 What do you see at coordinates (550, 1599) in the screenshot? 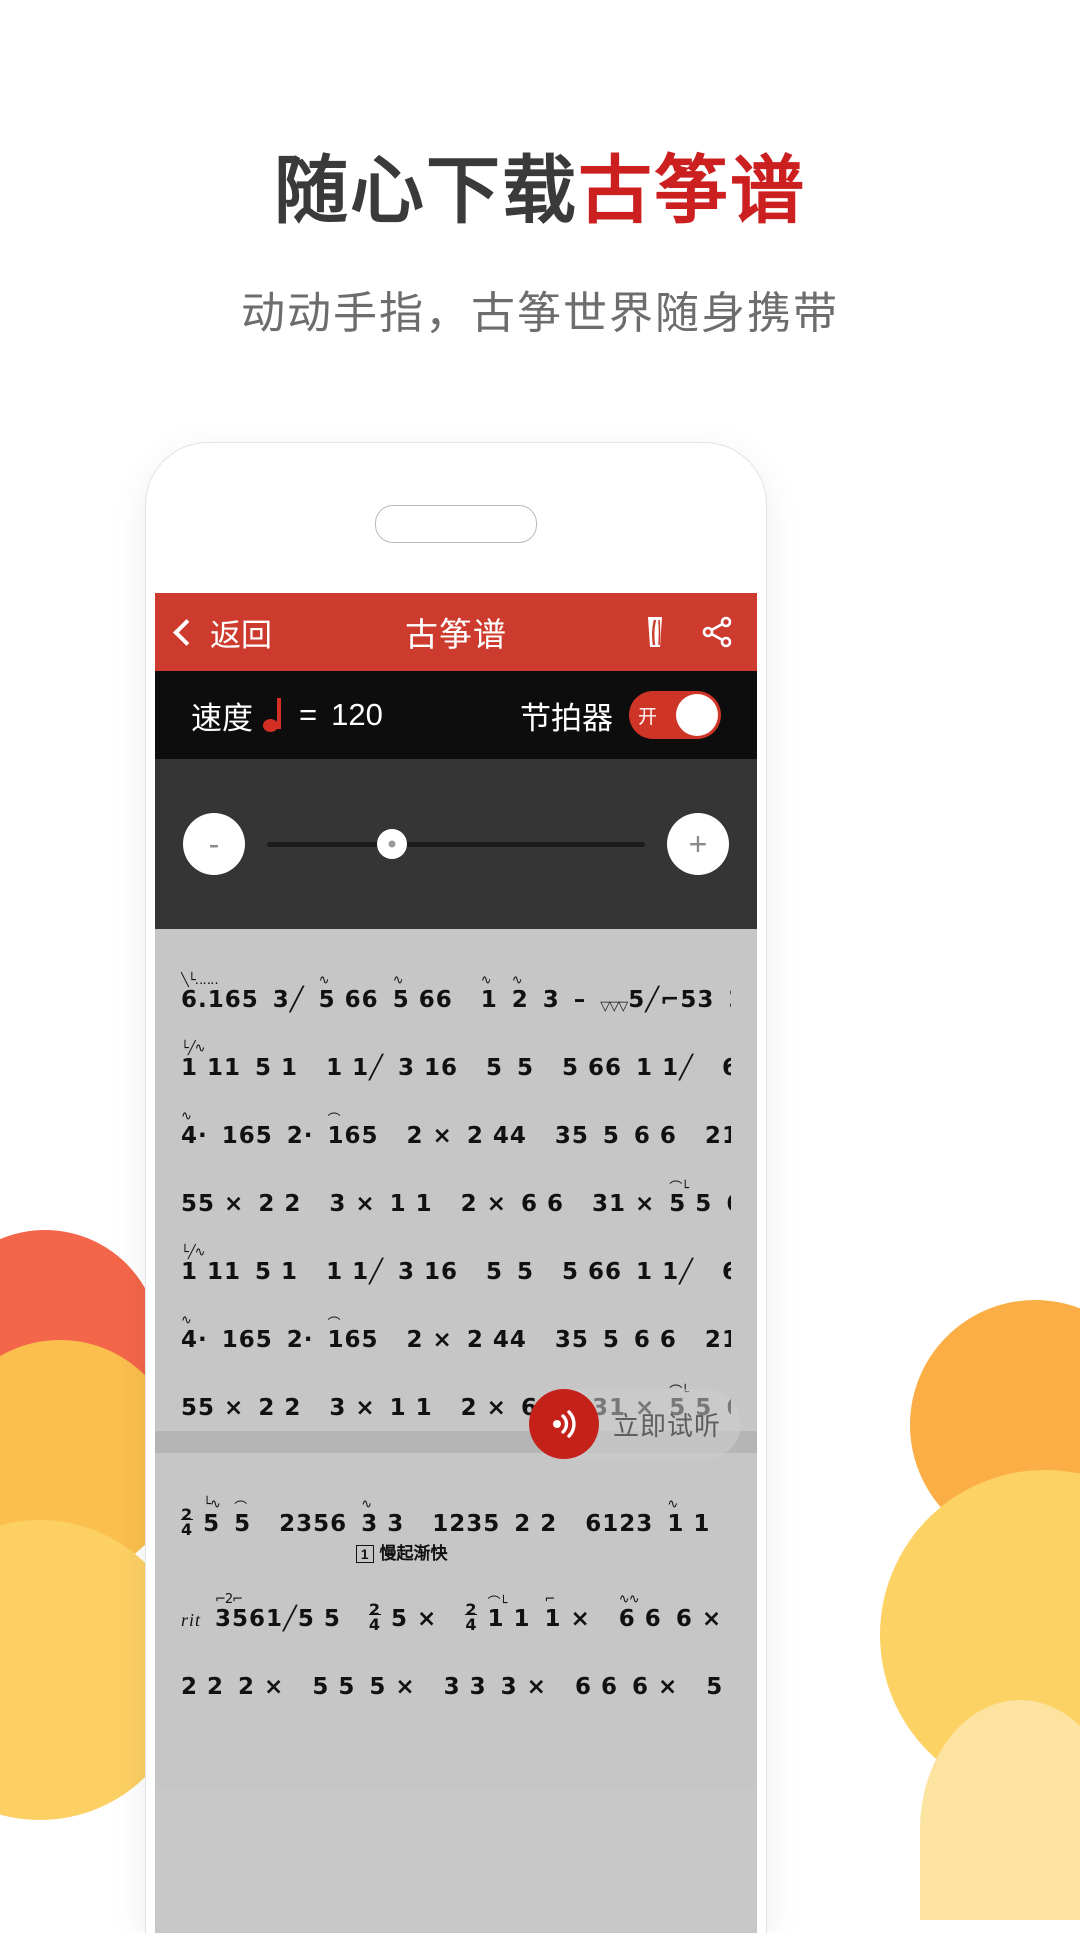
I see `ornament-mark: ⌐` at bounding box center [550, 1599].